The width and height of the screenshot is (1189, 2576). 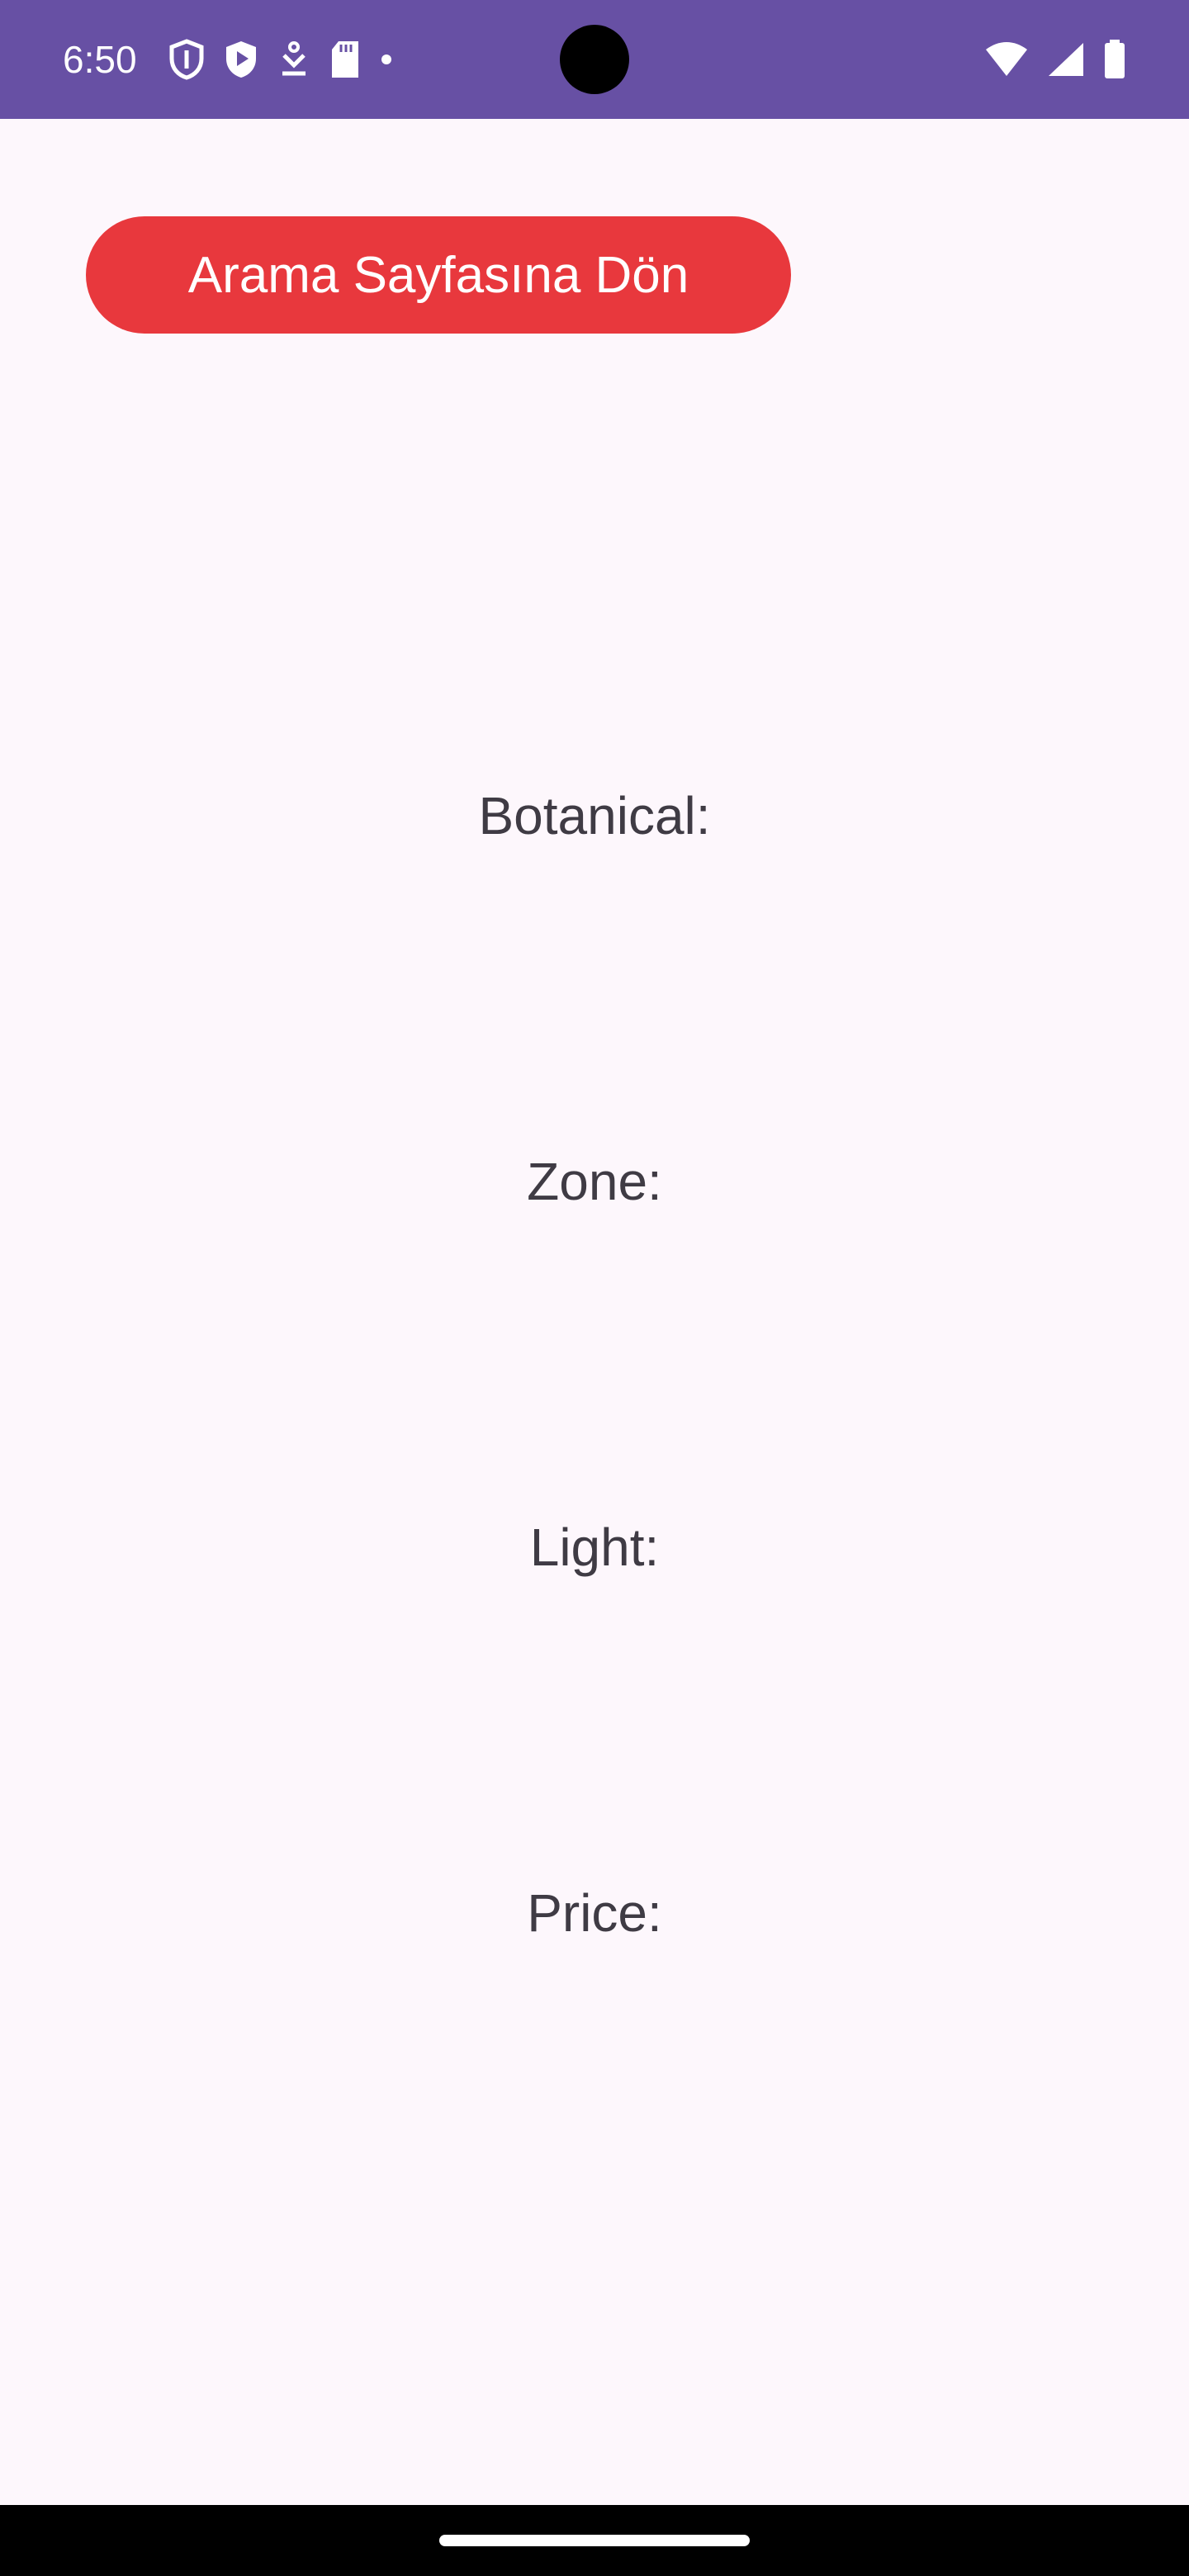 I want to click on zone-label: Zone:, so click(x=594, y=1181).